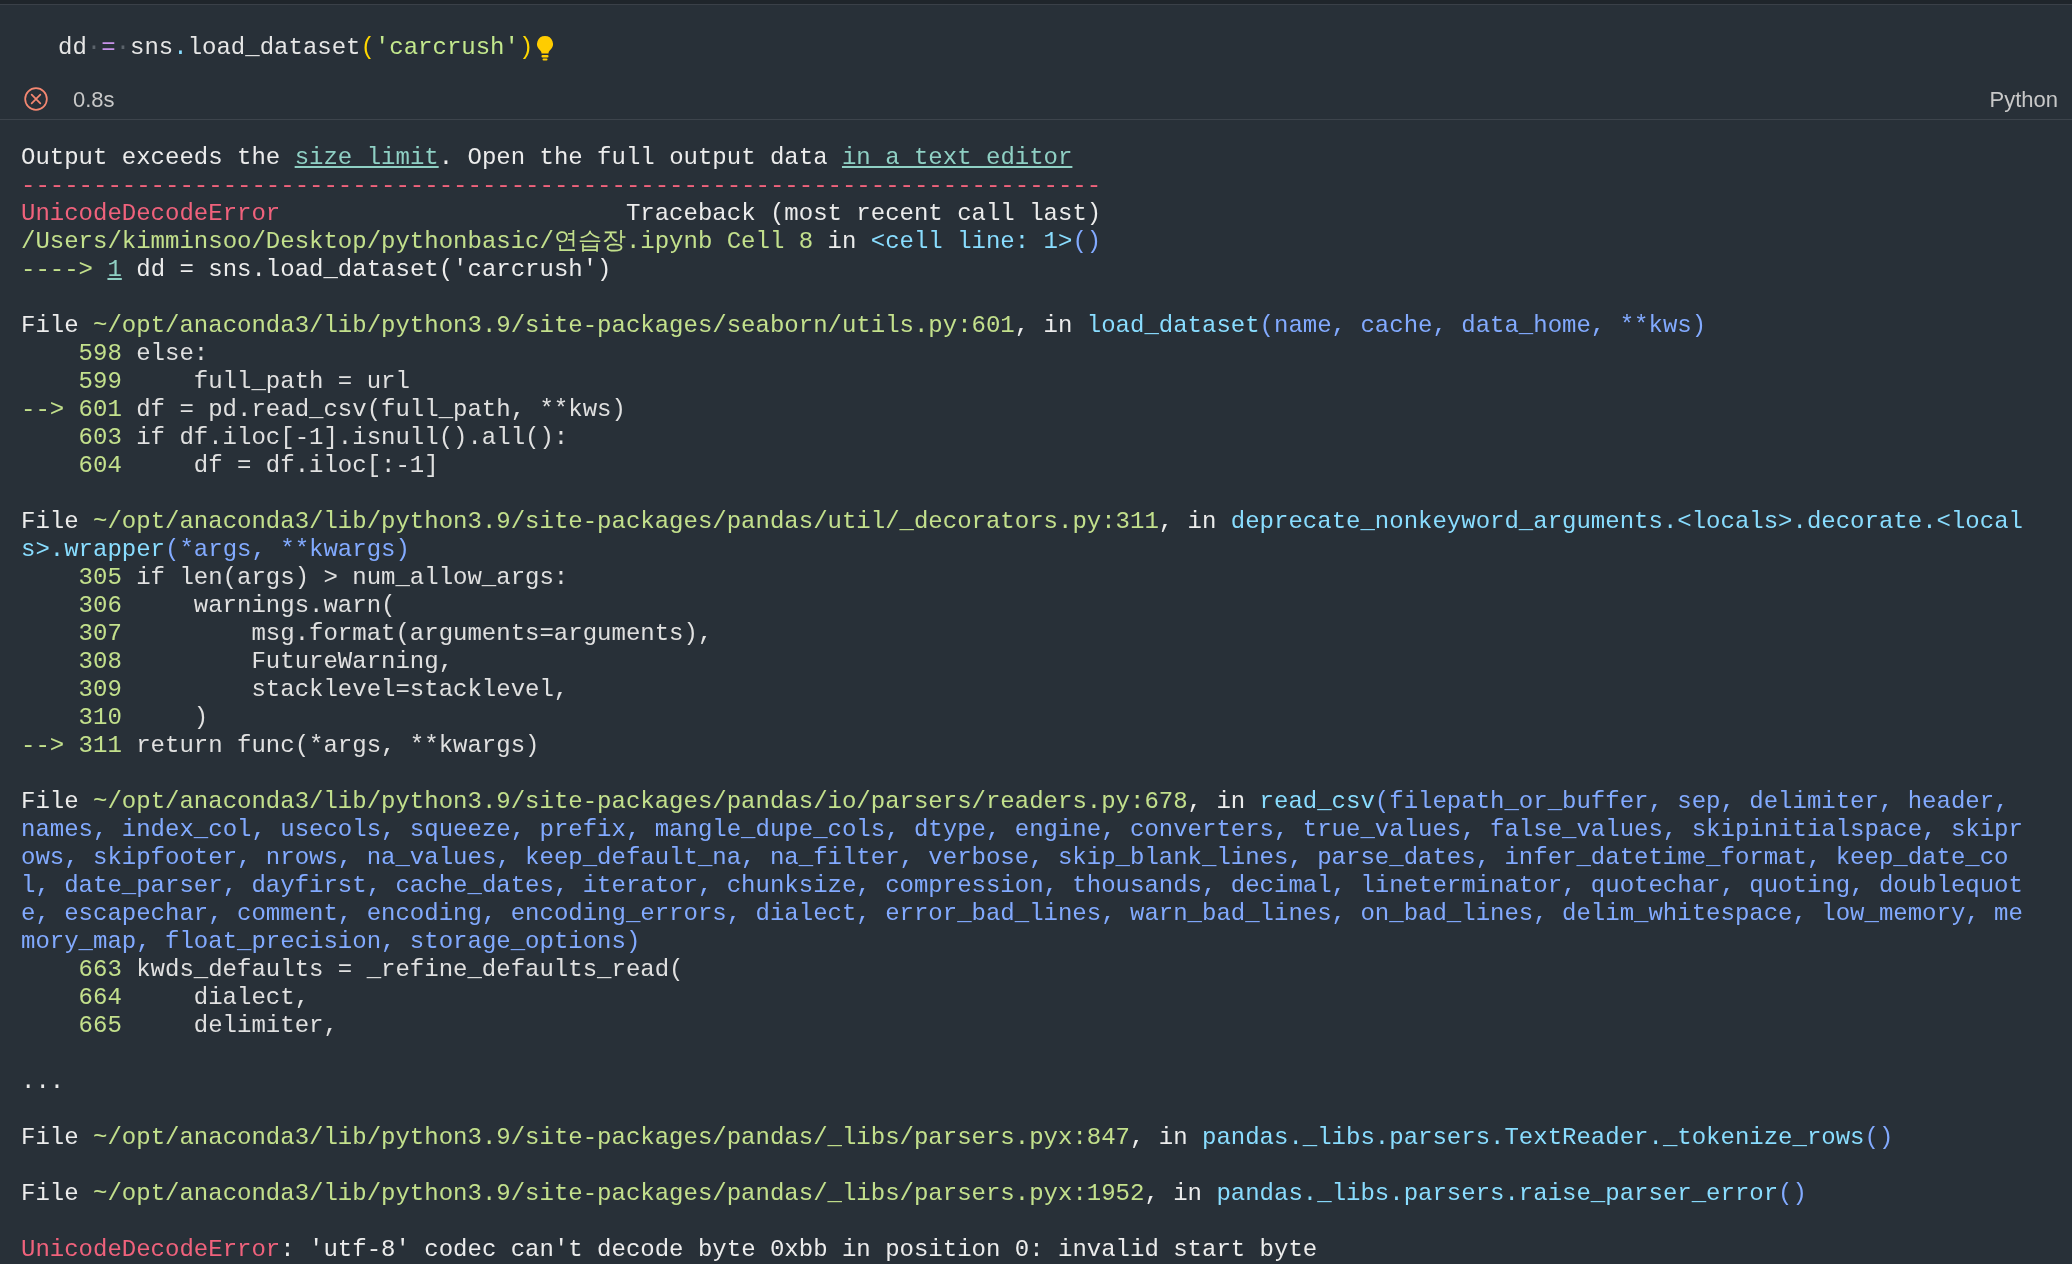  Describe the element at coordinates (100, 662) in the screenshot. I see `line-number: 308` at that location.